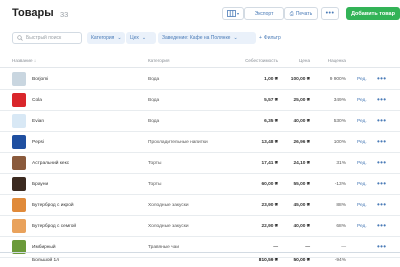  I want to click on row-category: Торты, so click(155, 163).